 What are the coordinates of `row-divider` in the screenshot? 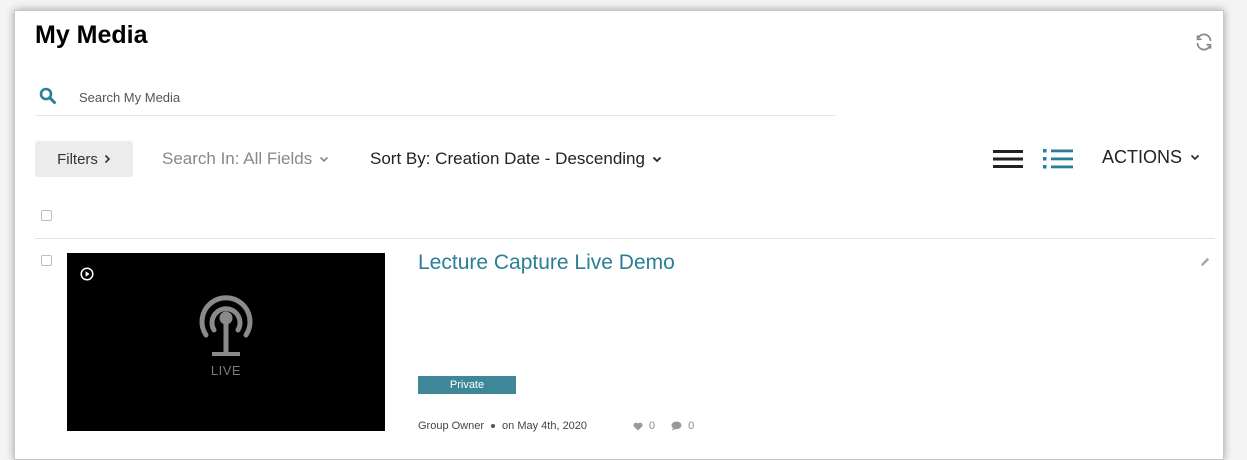 It's located at (625, 238).